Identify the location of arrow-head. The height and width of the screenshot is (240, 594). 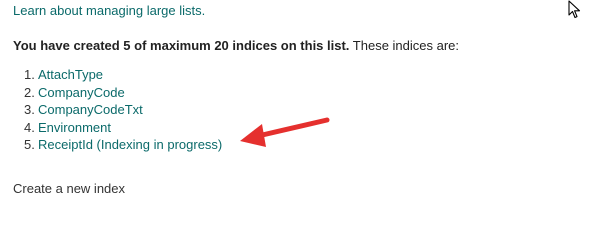
(253, 135).